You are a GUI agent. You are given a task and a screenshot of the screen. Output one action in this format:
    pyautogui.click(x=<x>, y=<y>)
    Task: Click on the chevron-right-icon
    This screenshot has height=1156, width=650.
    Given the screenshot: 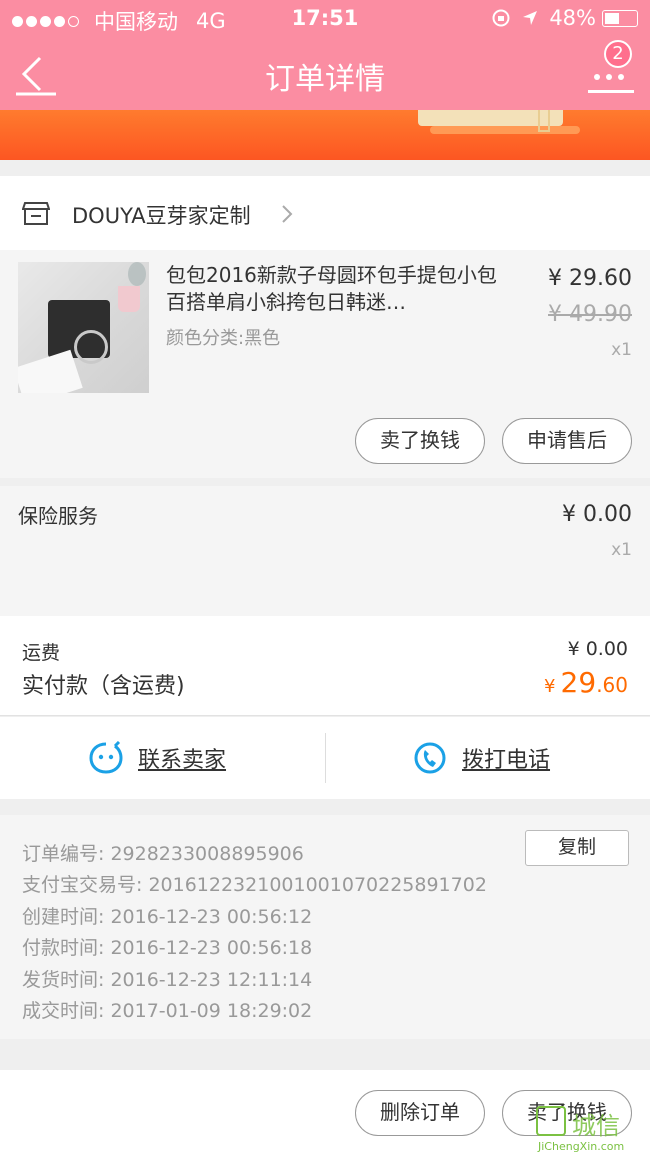 What is the action you would take?
    pyautogui.click(x=287, y=214)
    